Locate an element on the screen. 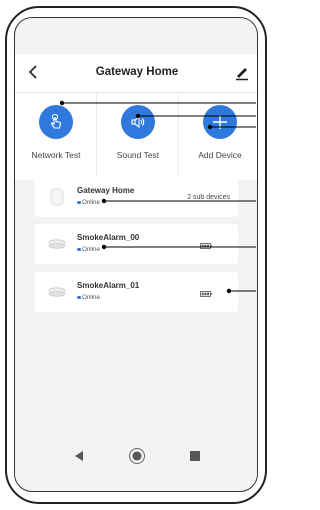  hand-touch-icon is located at coordinates (56, 121).